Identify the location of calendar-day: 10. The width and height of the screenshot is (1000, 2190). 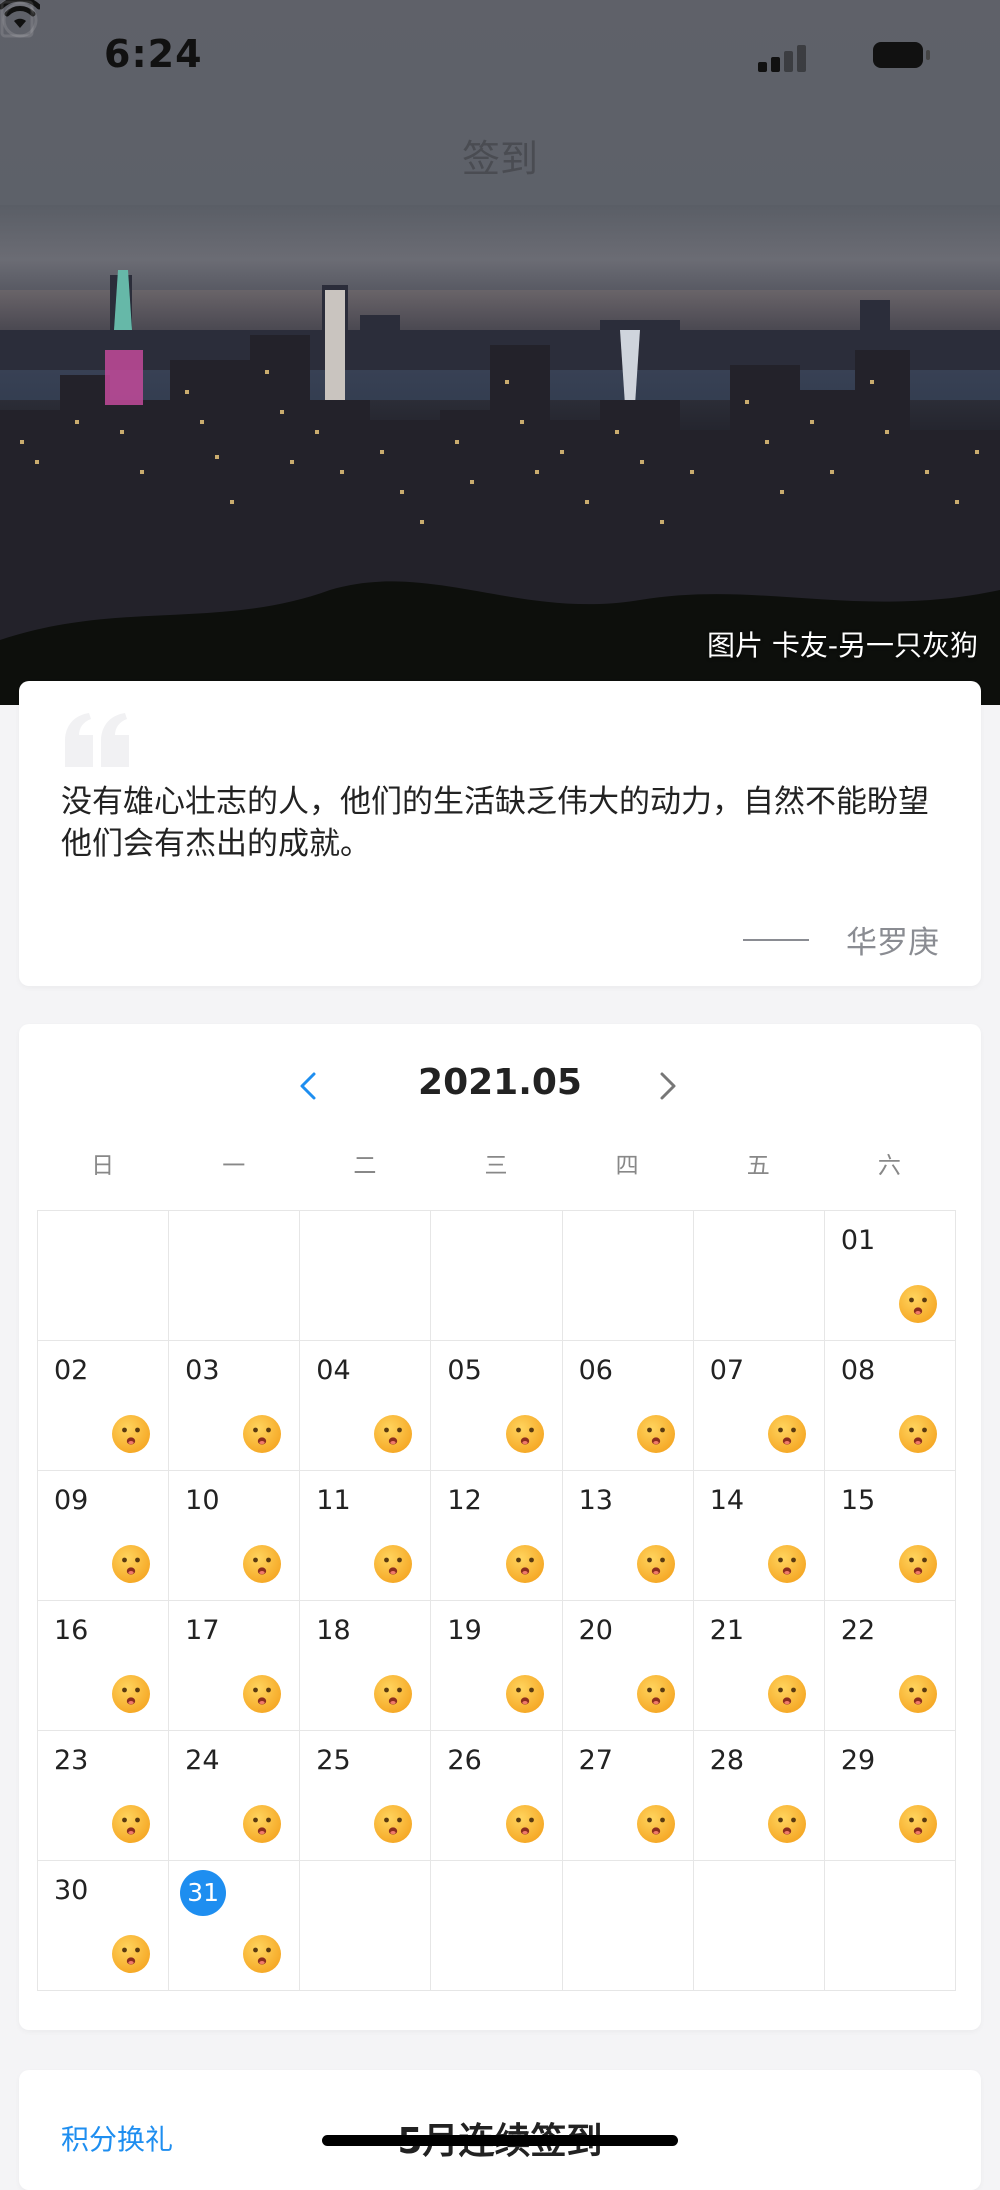
(235, 1536).